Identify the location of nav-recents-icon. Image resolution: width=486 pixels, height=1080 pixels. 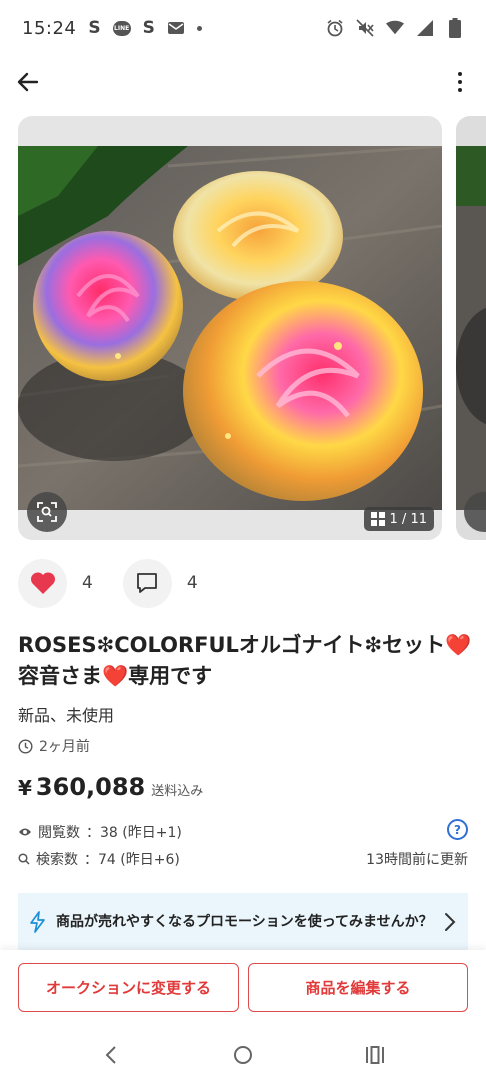
(375, 1055).